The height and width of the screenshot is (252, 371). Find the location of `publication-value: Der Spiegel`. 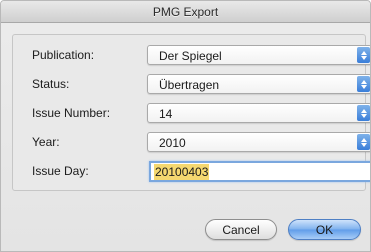

publication-value: Der Spiegel is located at coordinates (190, 56).